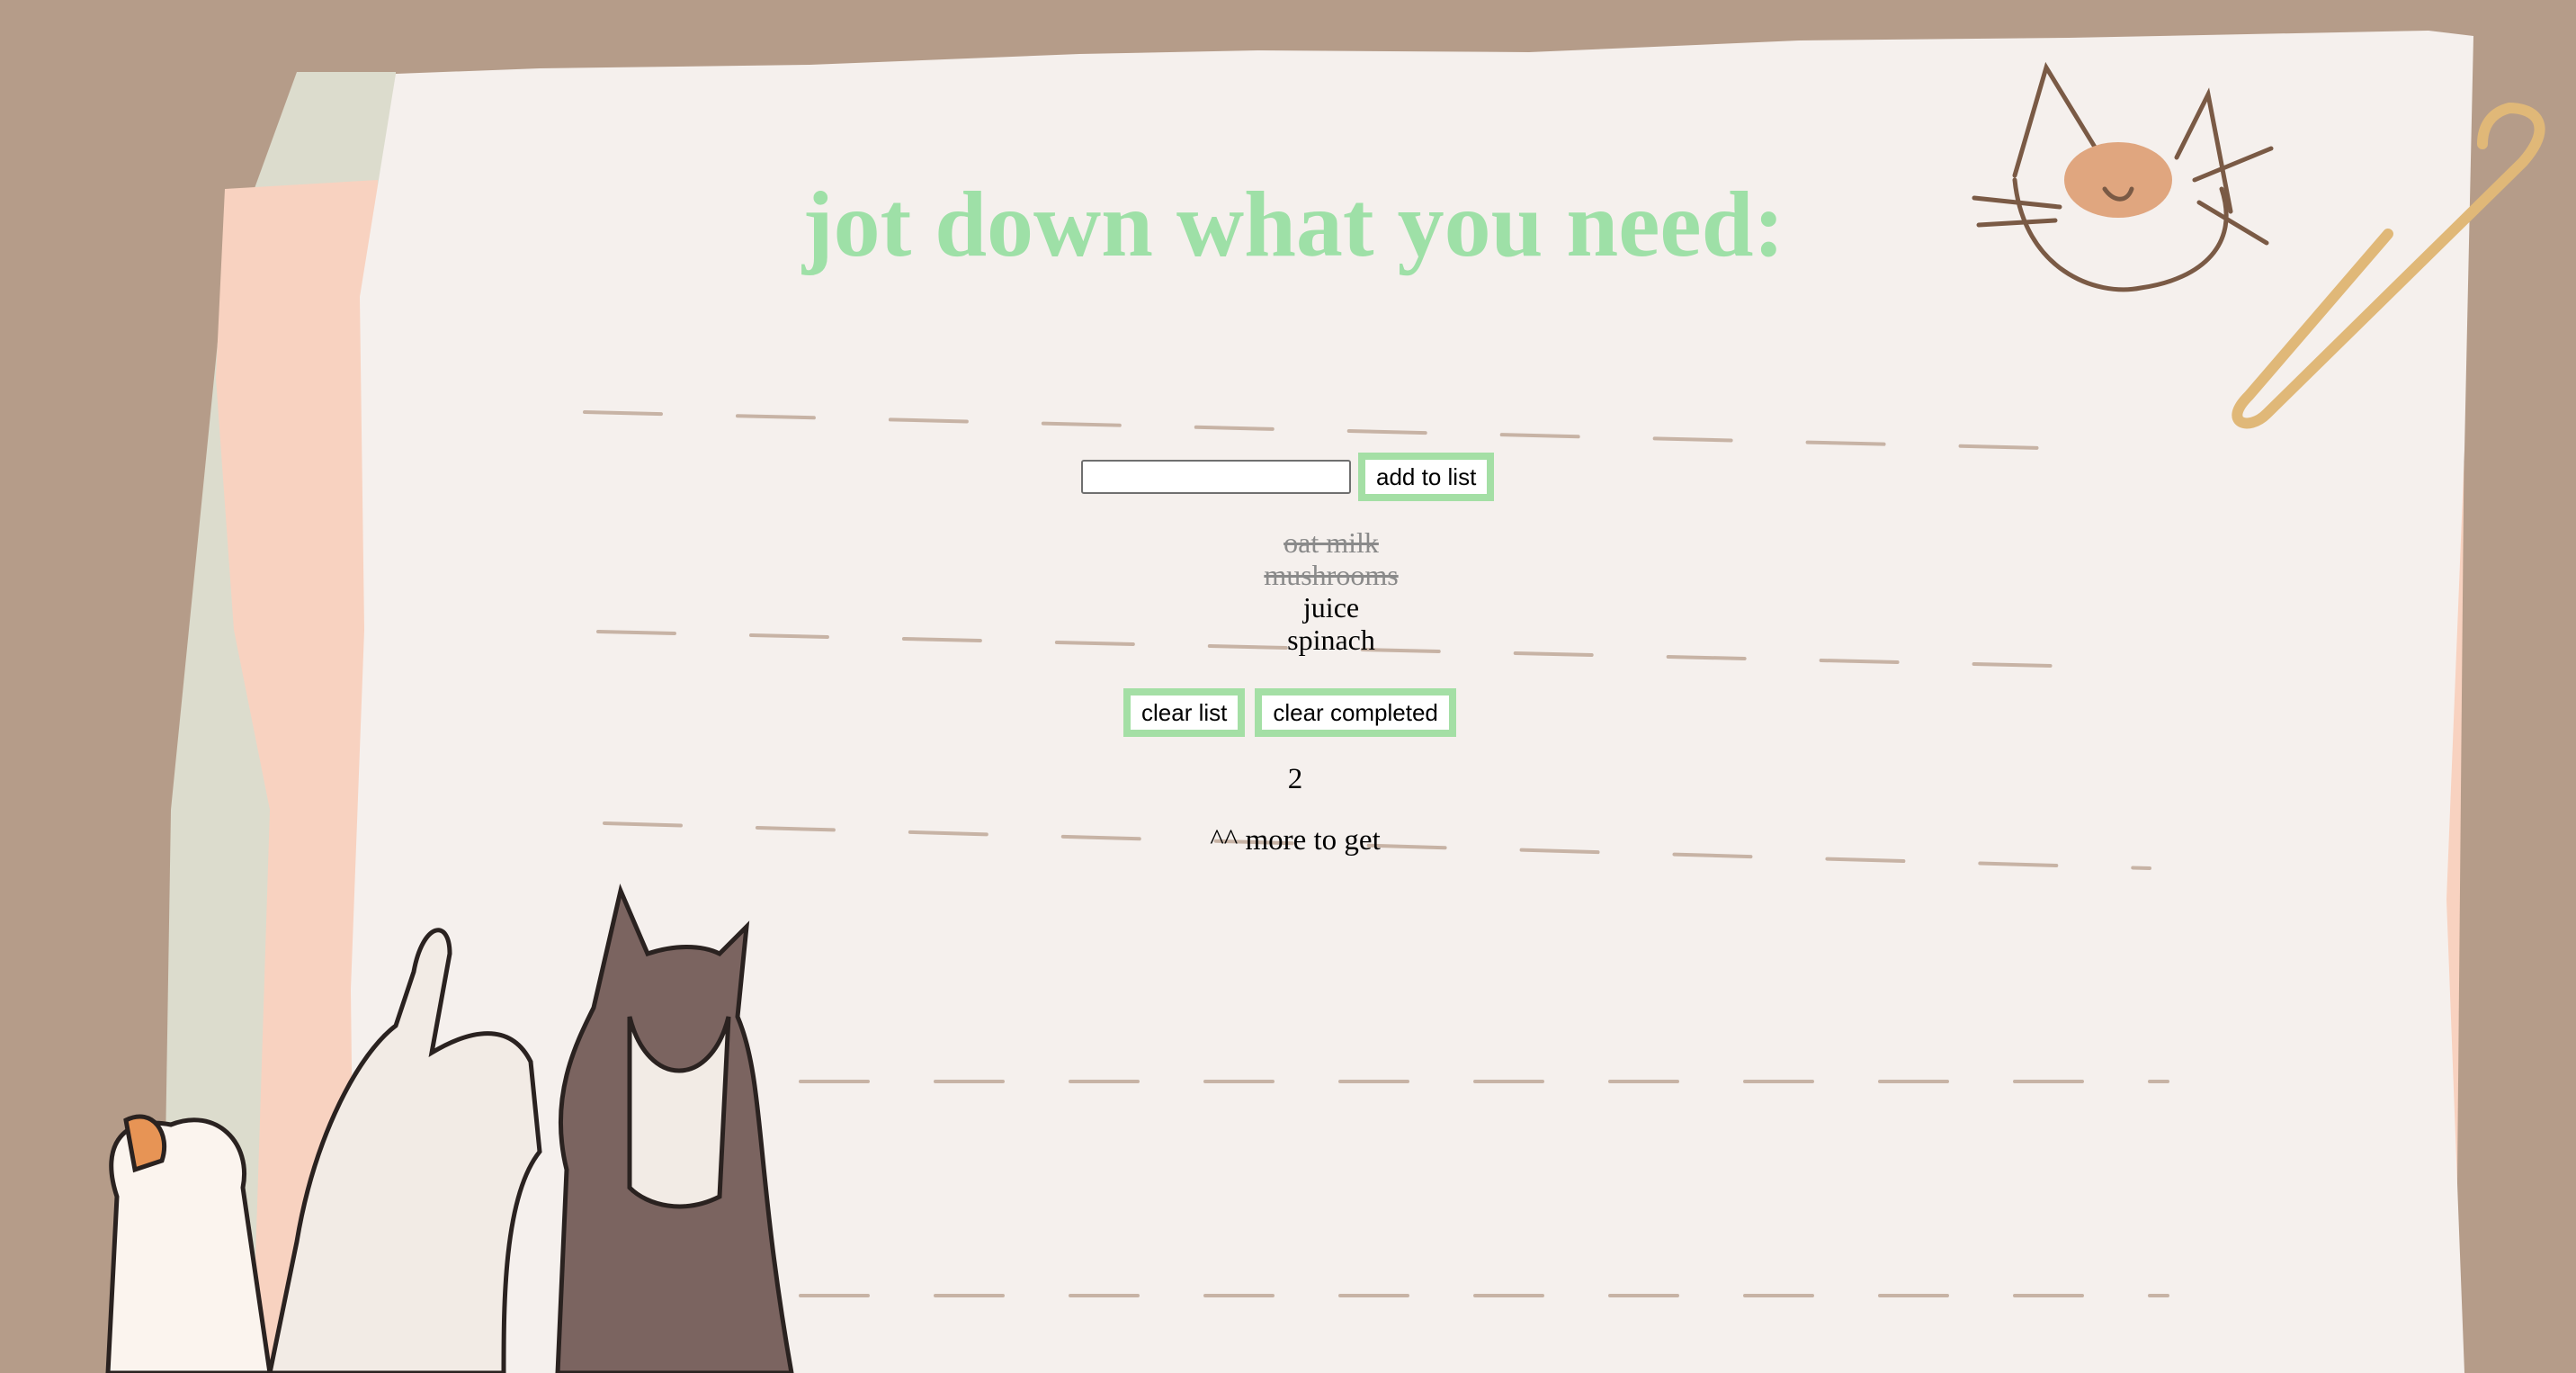 The width and height of the screenshot is (2576, 1373). What do you see at coordinates (1184, 712) in the screenshot?
I see `clear-list-button: clear list` at bounding box center [1184, 712].